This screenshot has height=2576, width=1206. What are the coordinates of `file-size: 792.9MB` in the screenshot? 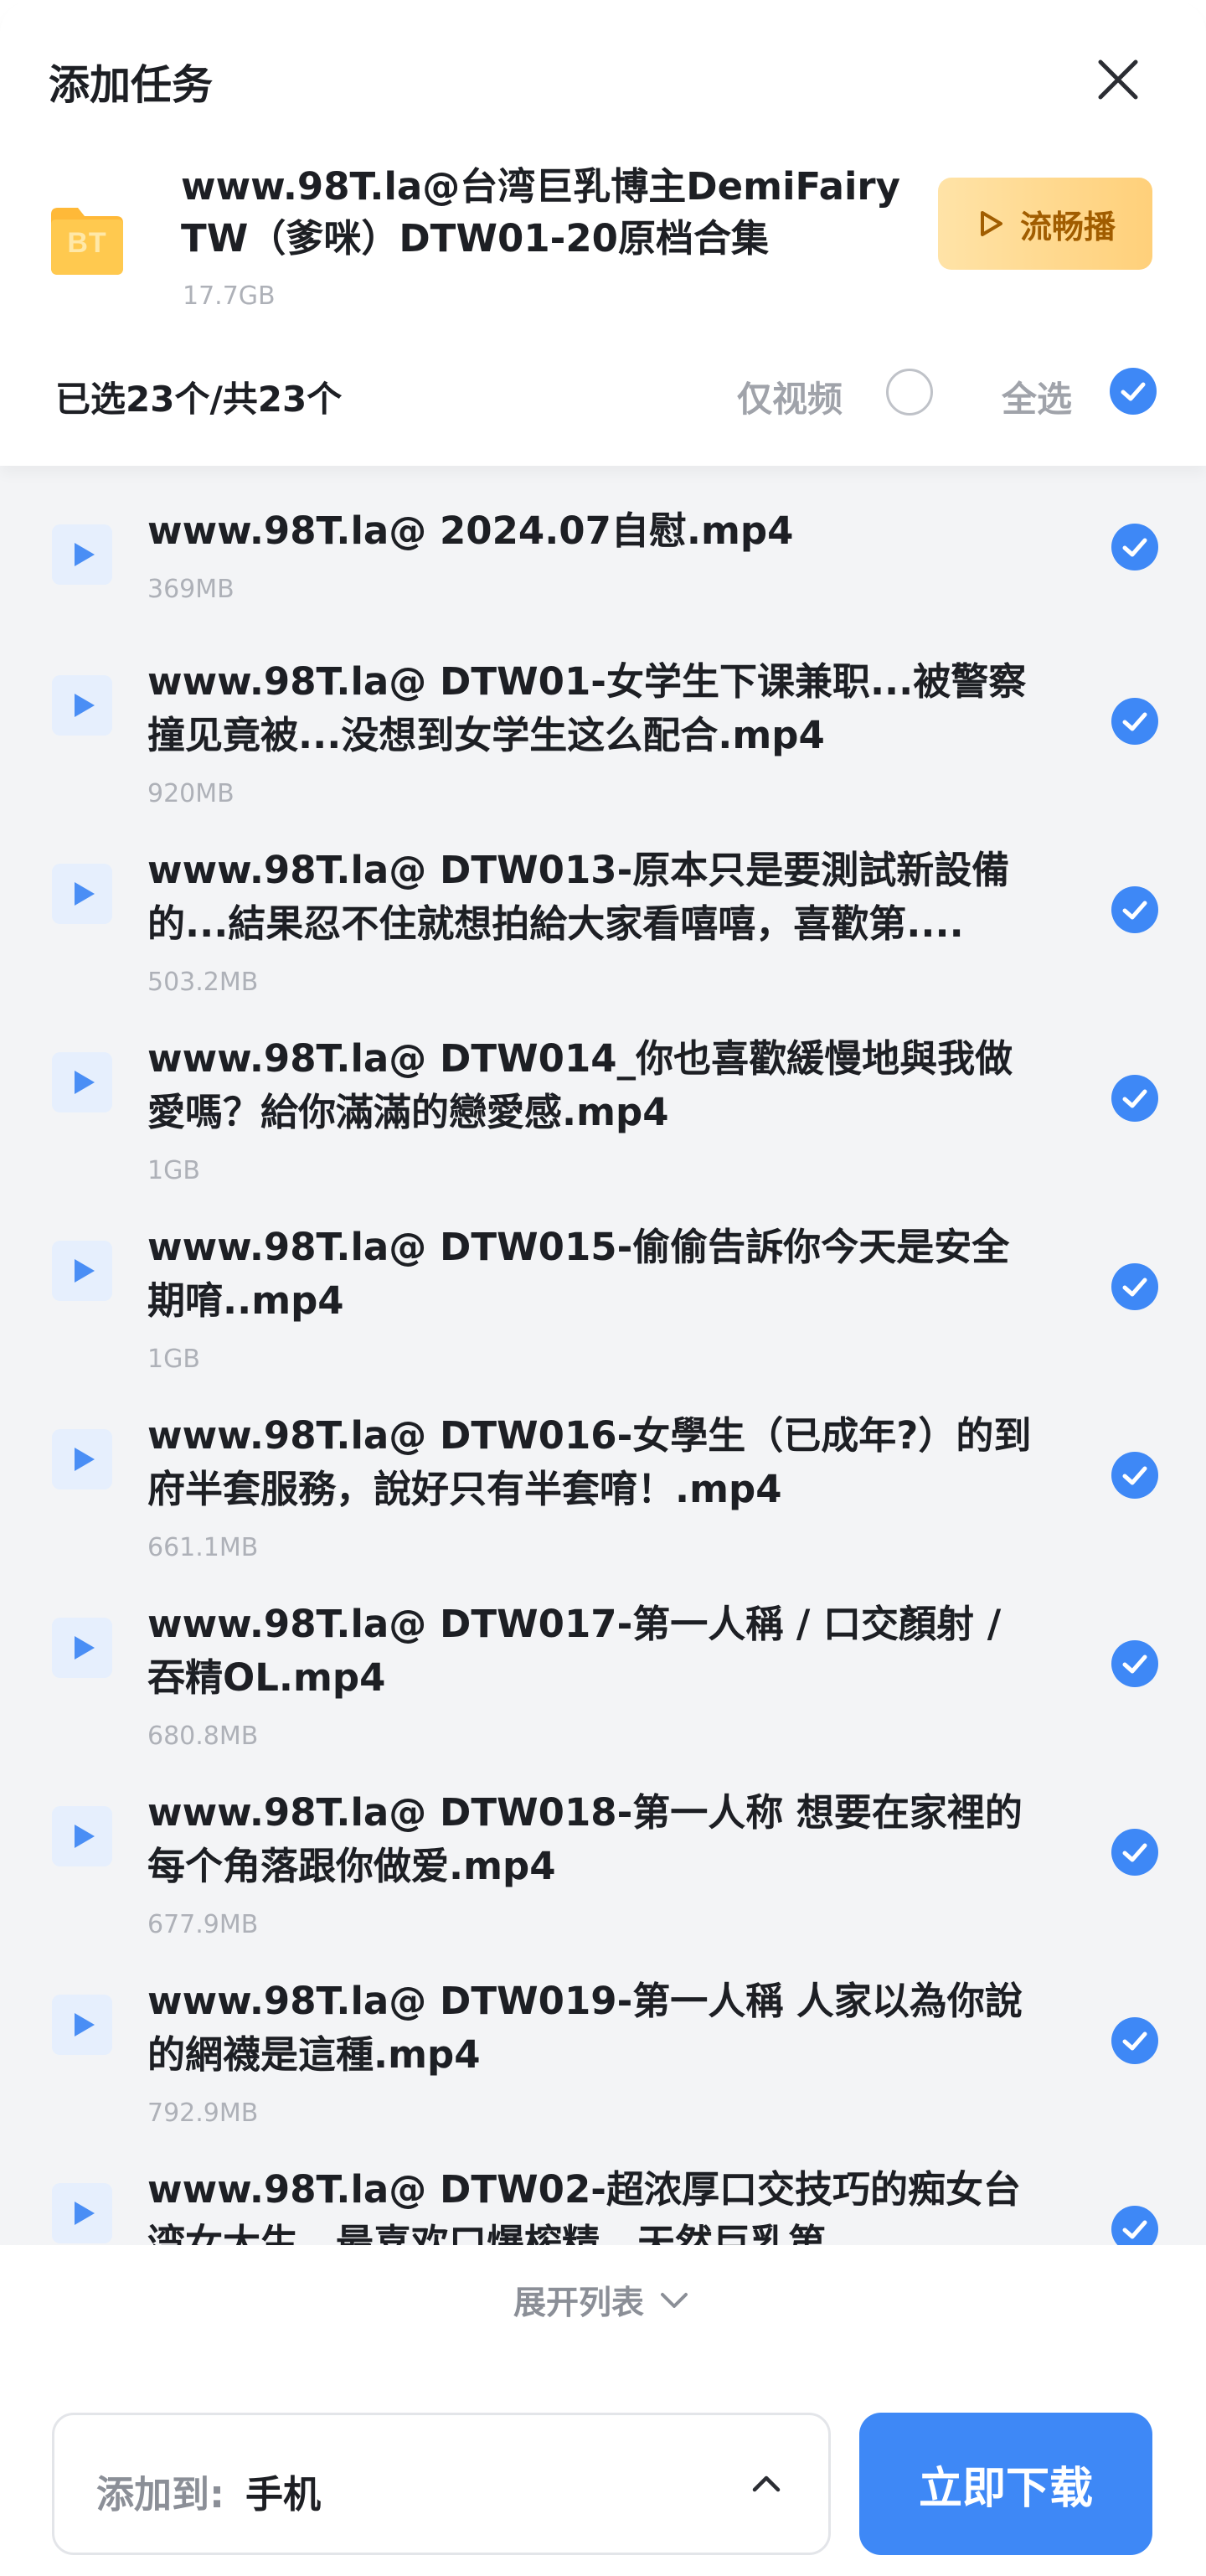 It's located at (203, 2113).